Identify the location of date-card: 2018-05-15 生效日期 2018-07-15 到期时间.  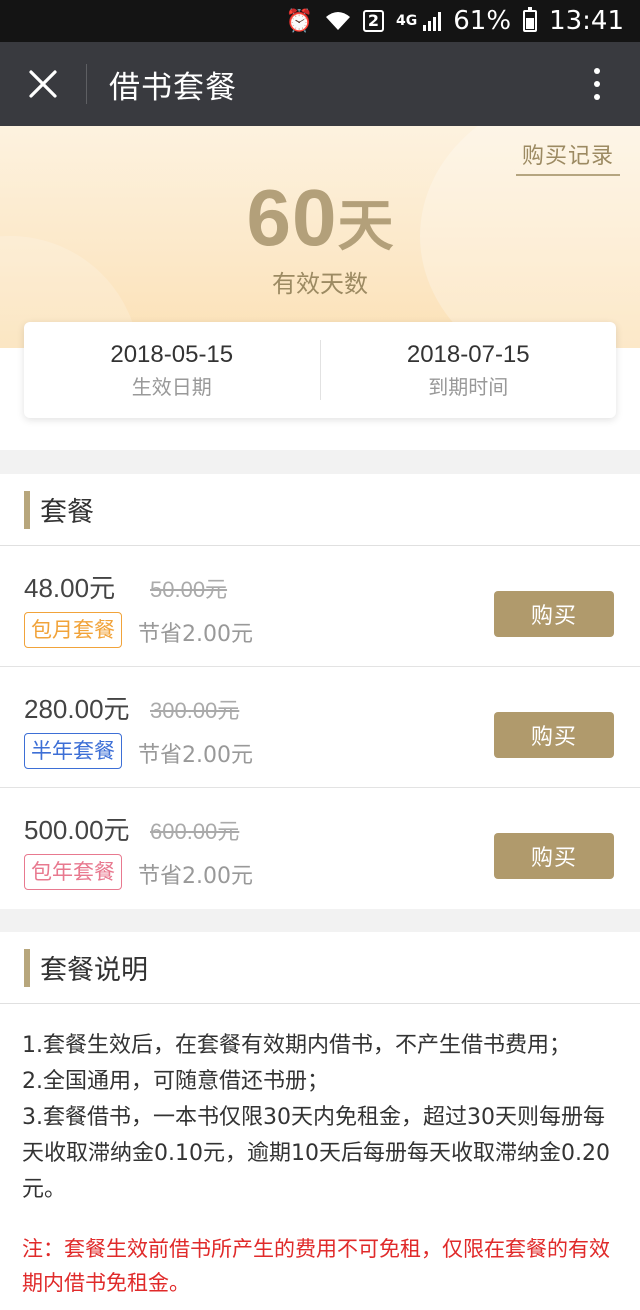
(320, 370).